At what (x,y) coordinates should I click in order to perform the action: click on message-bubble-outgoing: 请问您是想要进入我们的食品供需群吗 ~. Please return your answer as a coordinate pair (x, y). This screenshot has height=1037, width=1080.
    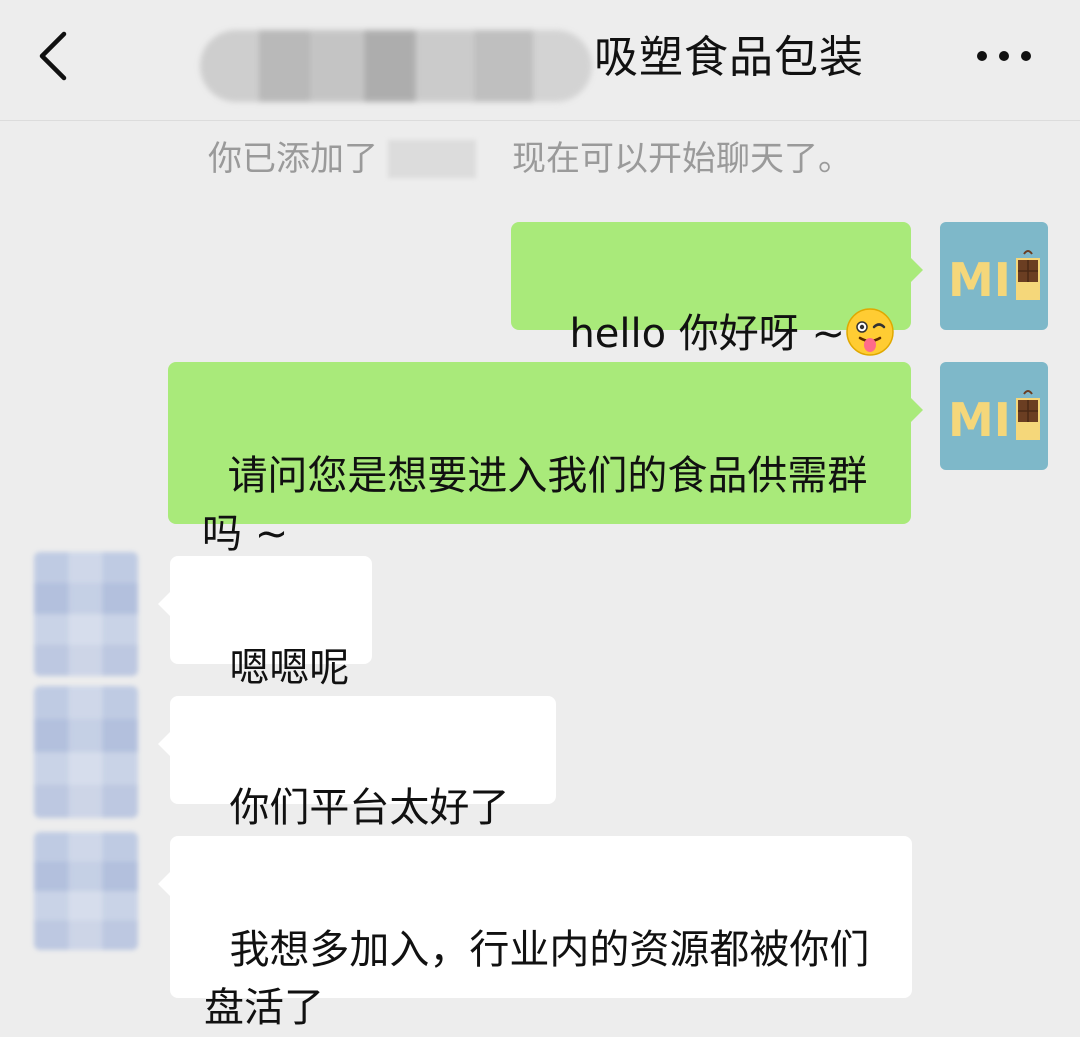
    Looking at the image, I should click on (545, 459).